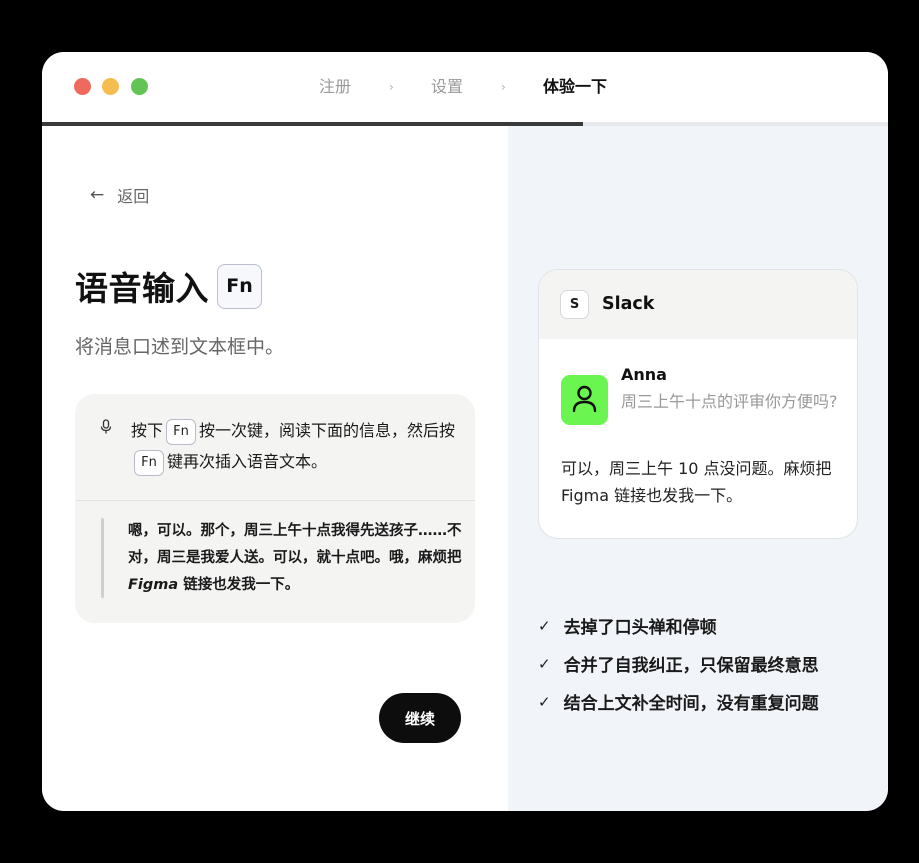  I want to click on list-item: ✓ 结合上文补全时间，没有重复问题, so click(678, 702).